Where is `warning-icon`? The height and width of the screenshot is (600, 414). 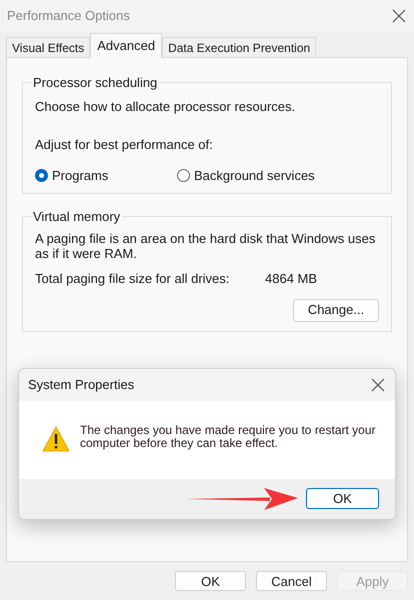
warning-icon is located at coordinates (56, 439).